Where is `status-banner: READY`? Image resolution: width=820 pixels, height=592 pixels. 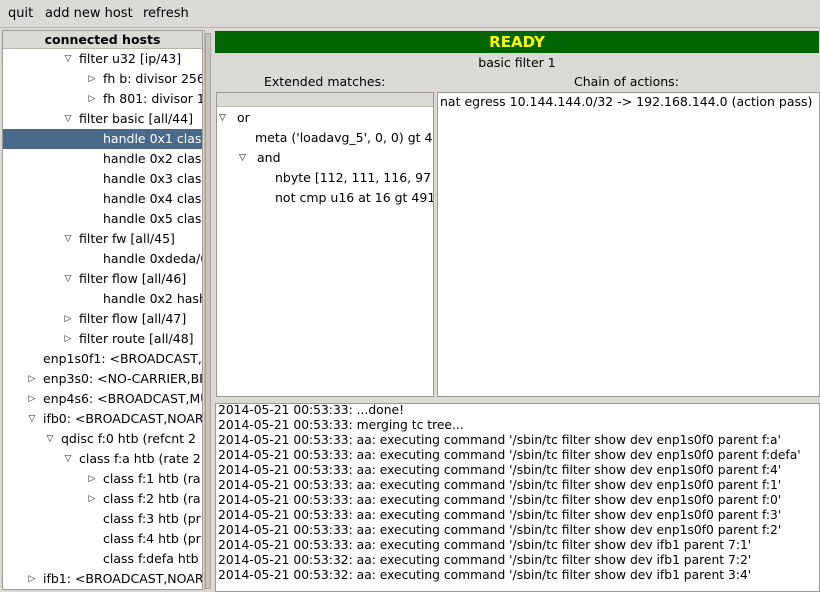
status-banner: READY is located at coordinates (517, 42).